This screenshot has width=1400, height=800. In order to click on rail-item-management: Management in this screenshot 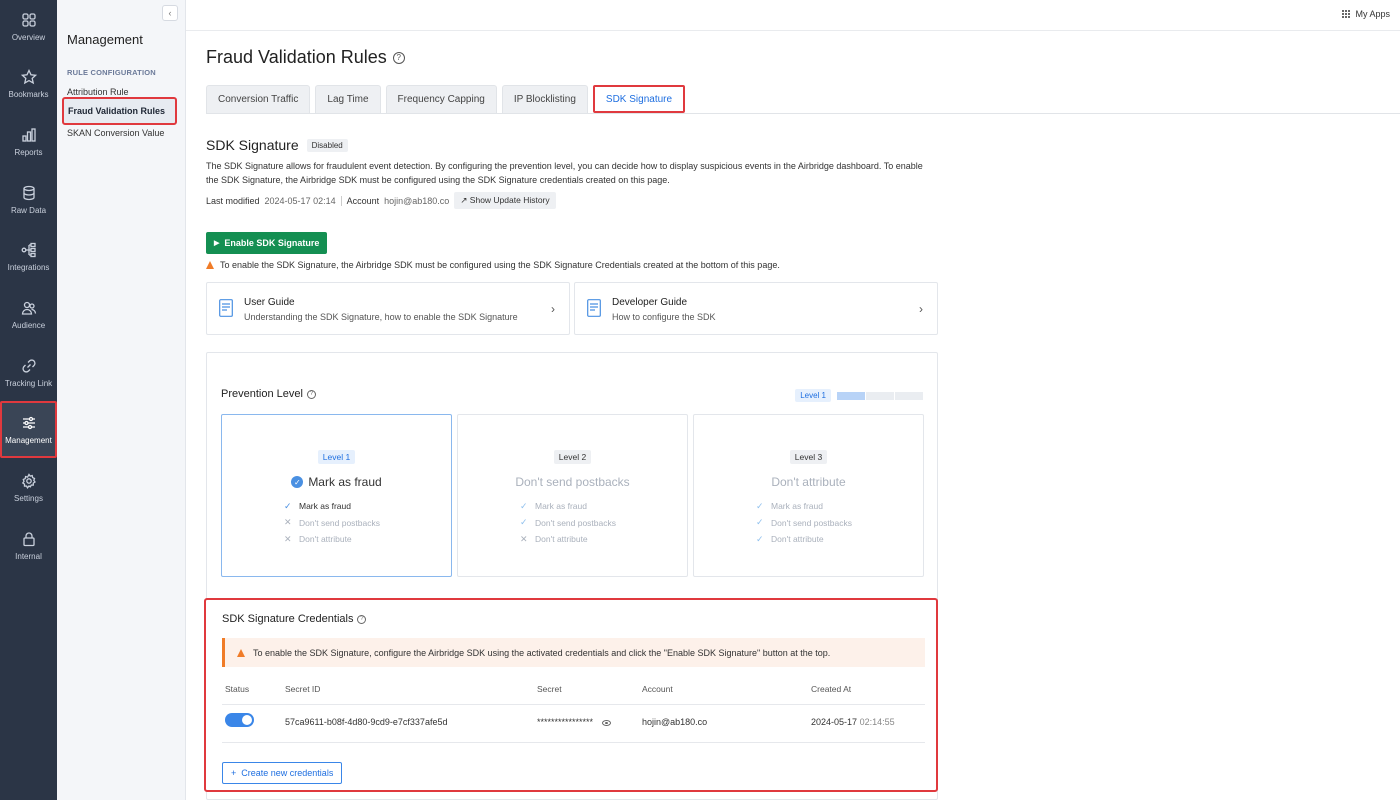, I will do `click(28, 429)`.